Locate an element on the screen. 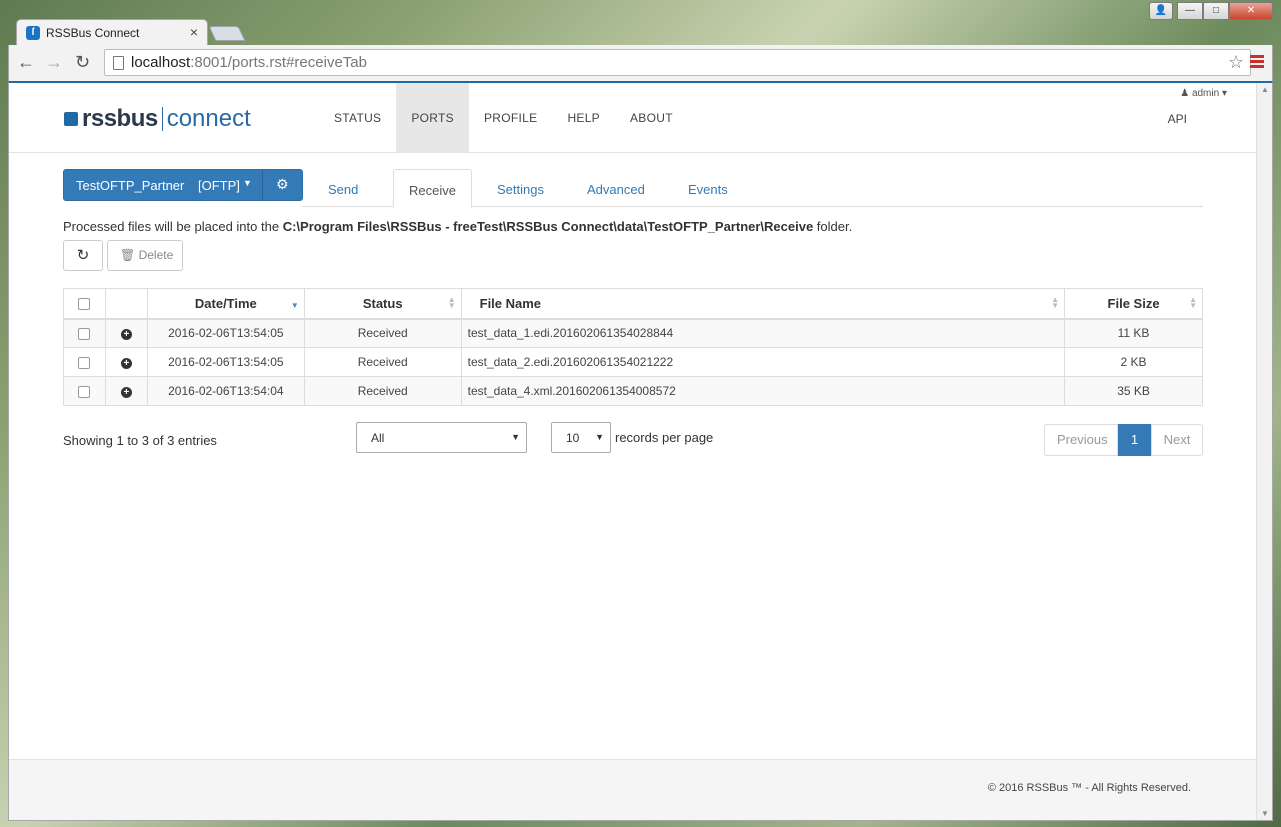 The image size is (1281, 827). page-size-select: 10 ▼ is located at coordinates (581, 437).